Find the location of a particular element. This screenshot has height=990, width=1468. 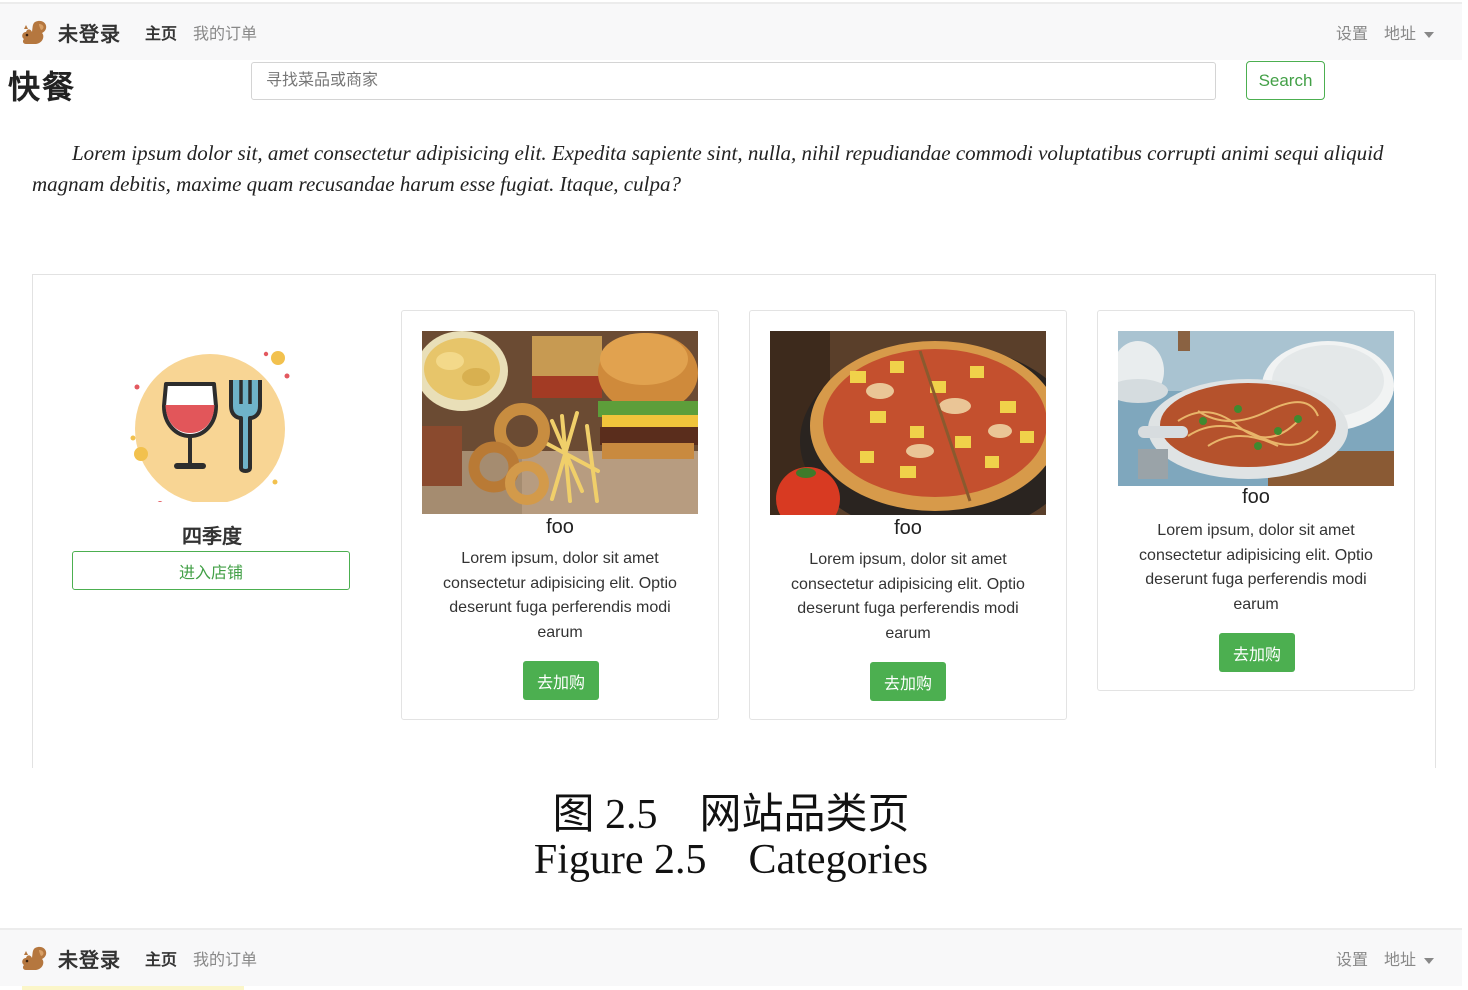

page-edge-strip is located at coordinates (133, 988).